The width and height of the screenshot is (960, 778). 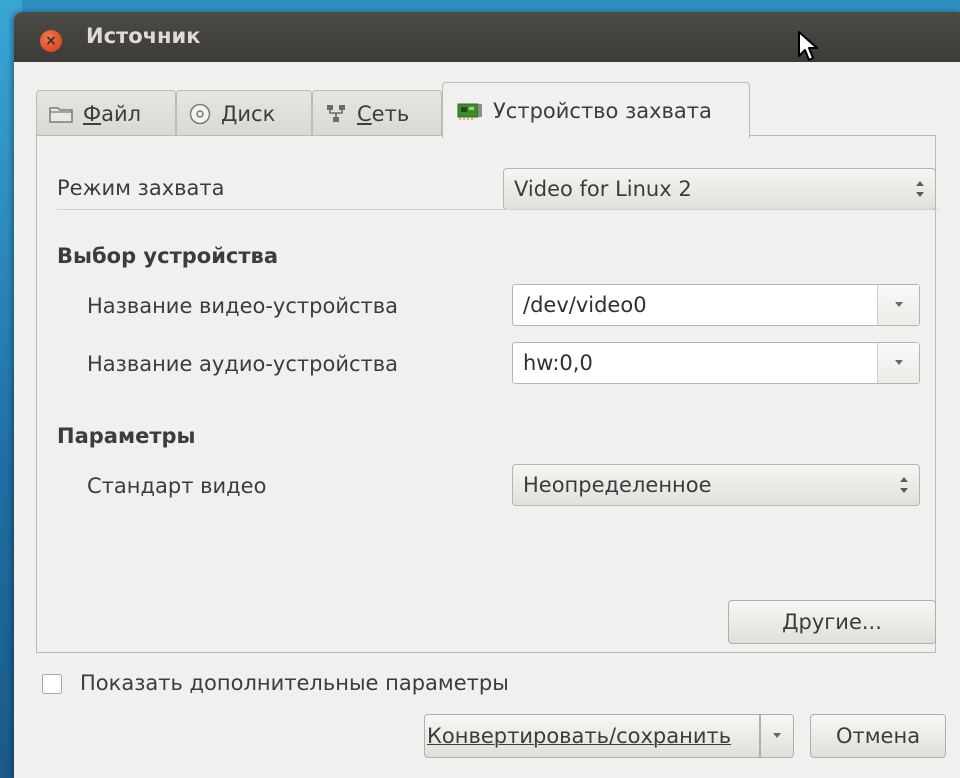 I want to click on device-section-title: Выбор устройства, so click(x=167, y=256).